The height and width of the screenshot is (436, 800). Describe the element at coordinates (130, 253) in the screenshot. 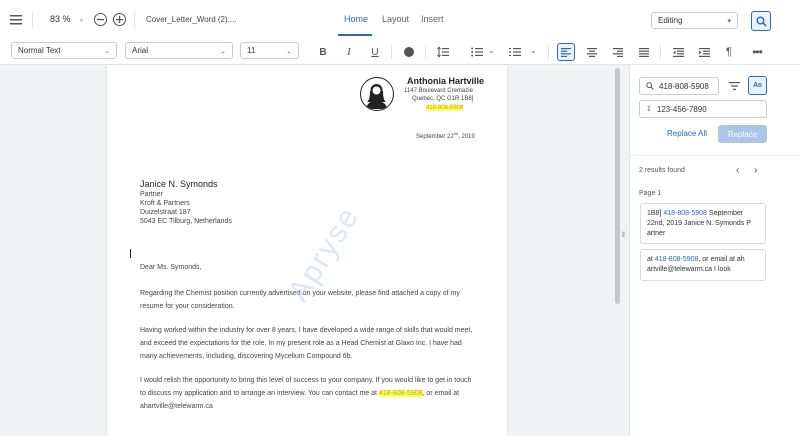

I see `text-cursor` at that location.